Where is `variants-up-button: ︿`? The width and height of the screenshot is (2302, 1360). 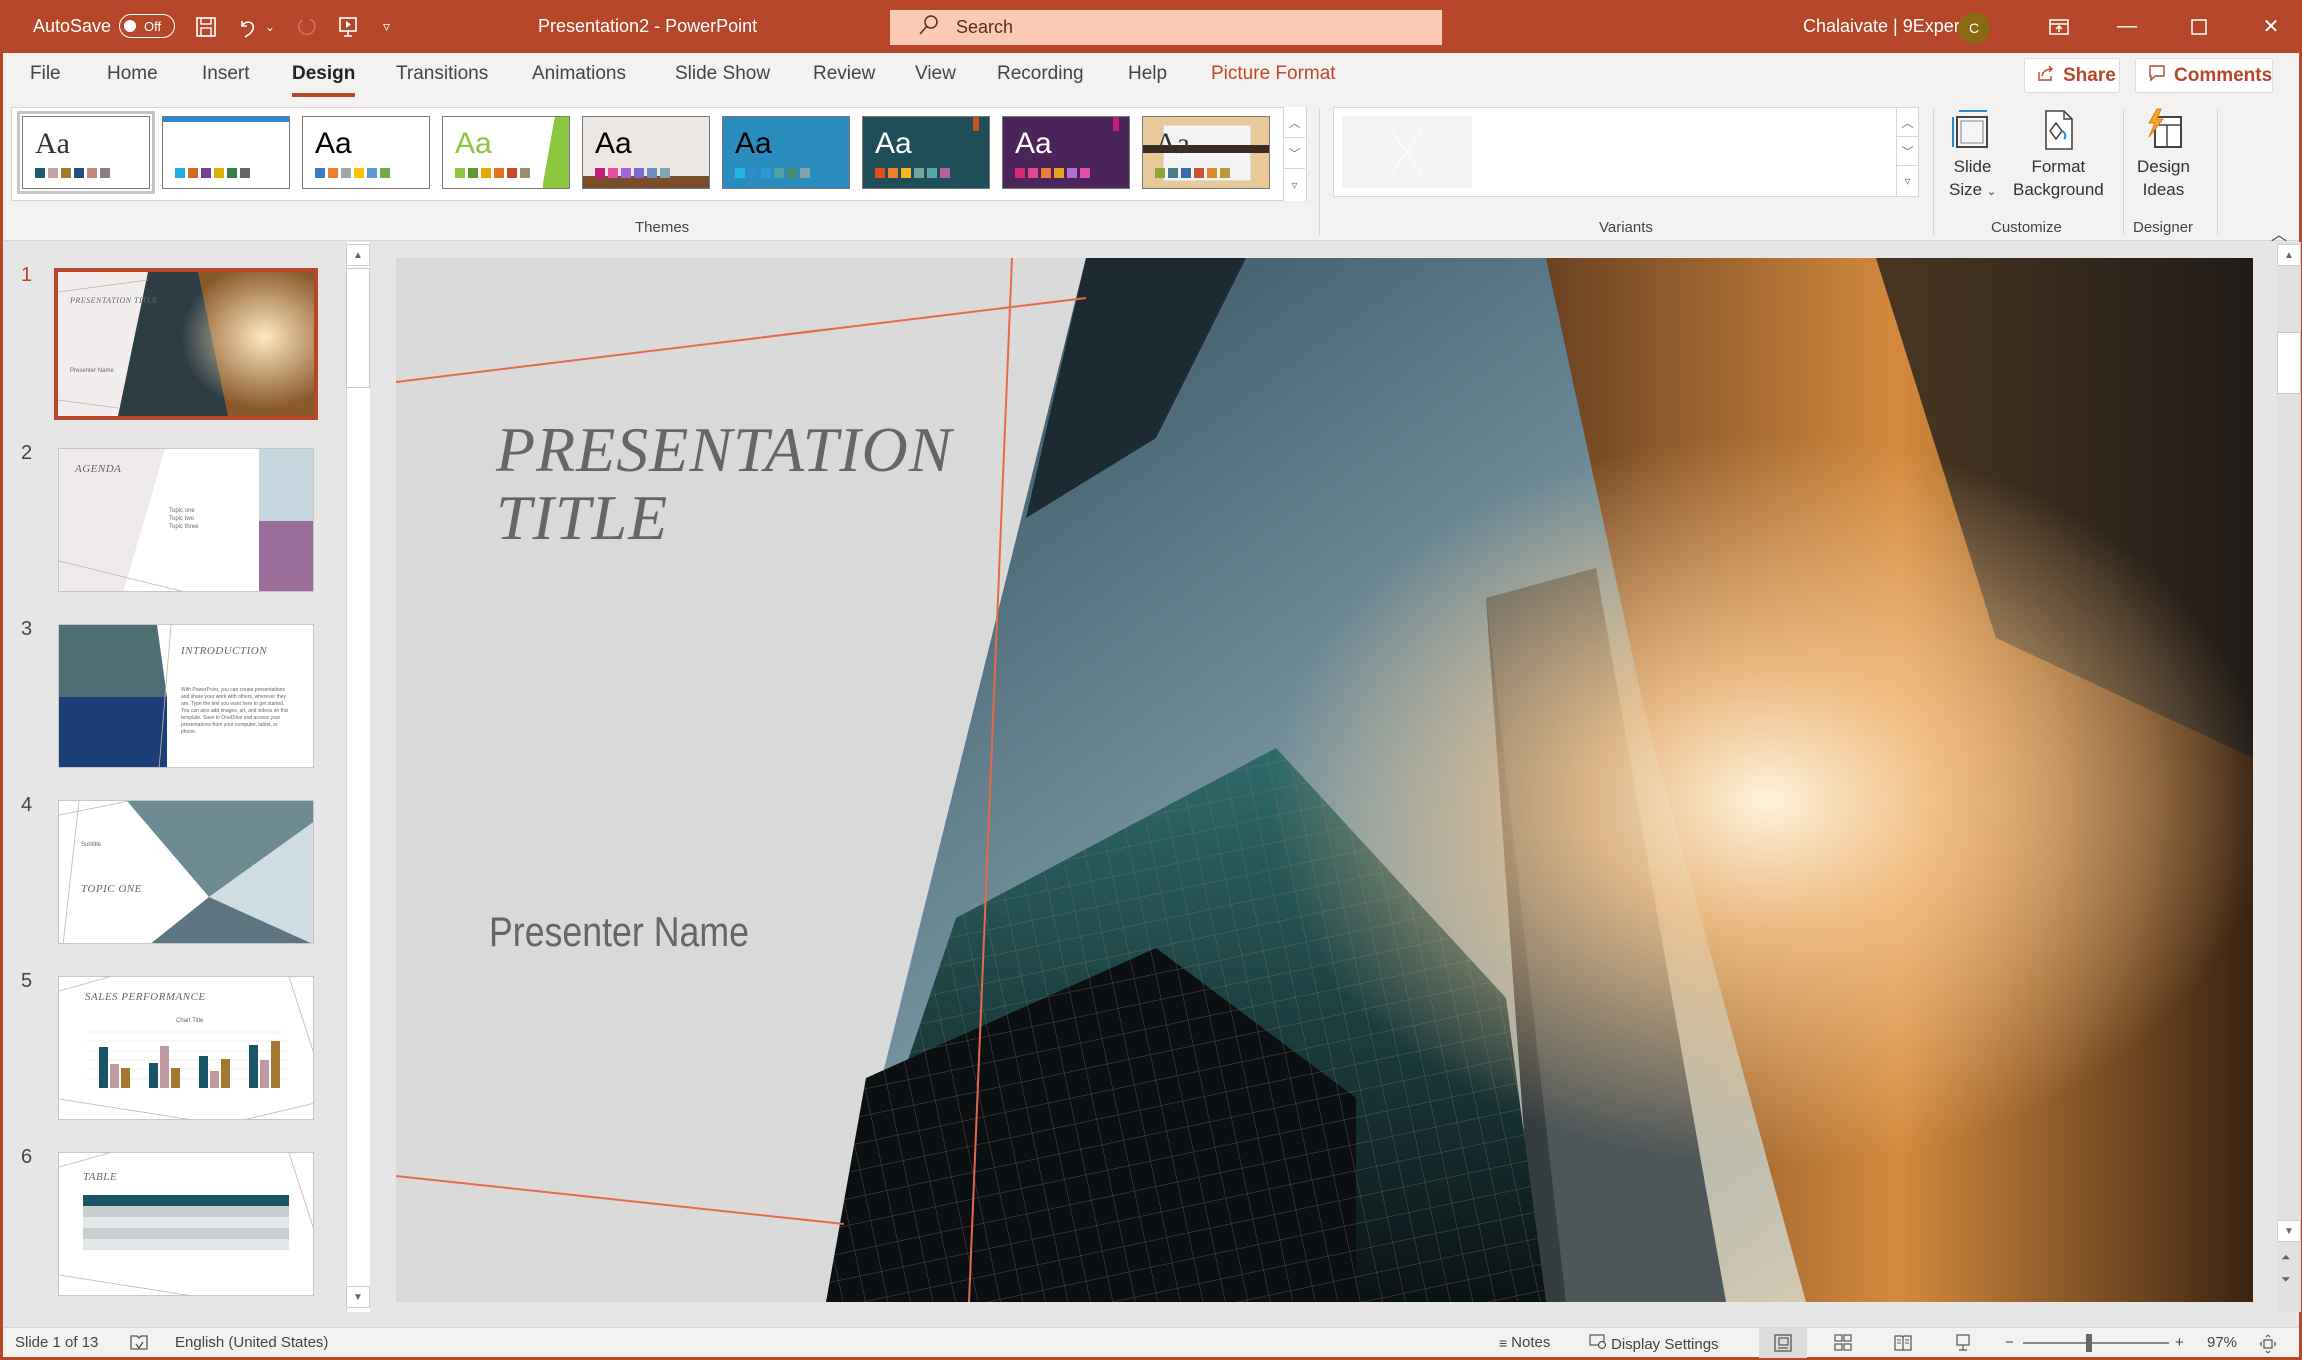 variants-up-button: ︿ is located at coordinates (1907, 122).